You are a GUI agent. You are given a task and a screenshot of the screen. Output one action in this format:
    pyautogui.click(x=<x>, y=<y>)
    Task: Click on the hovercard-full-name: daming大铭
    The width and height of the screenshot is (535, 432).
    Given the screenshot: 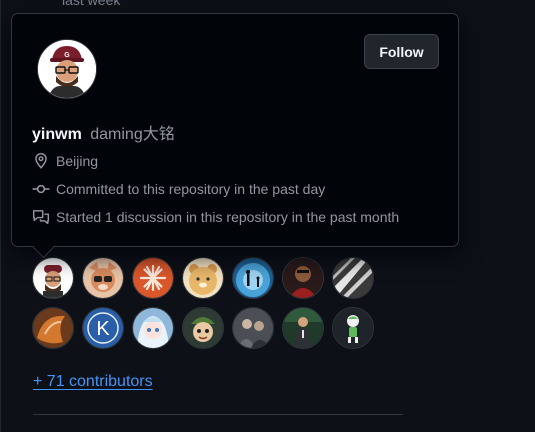 What is the action you would take?
    pyautogui.click(x=132, y=134)
    